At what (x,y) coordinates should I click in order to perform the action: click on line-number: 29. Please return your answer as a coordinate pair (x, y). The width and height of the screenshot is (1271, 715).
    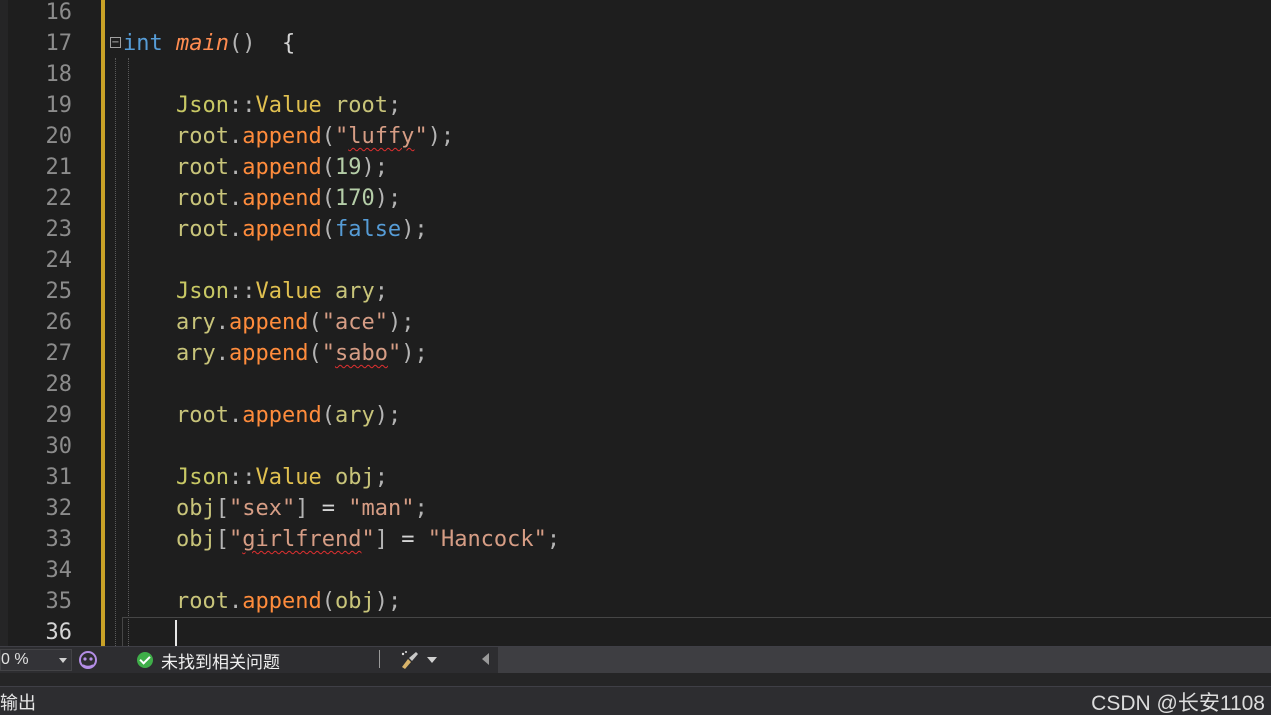
    Looking at the image, I should click on (59, 415).